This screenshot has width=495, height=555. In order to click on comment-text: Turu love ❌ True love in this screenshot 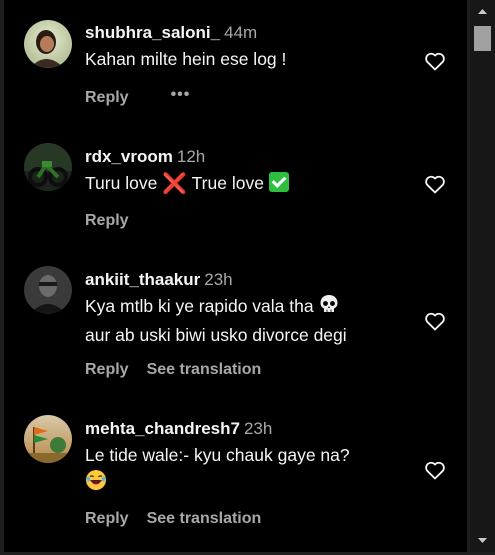, I will do `click(250, 183)`.